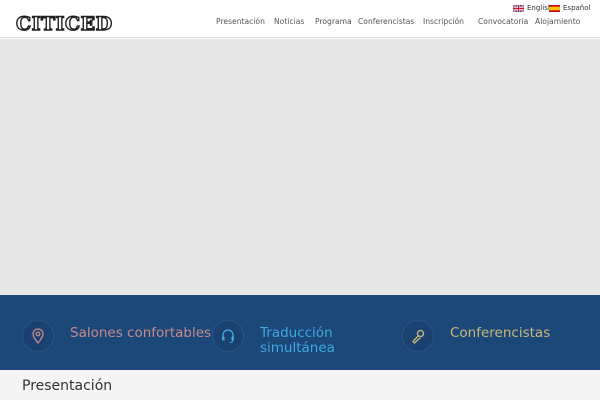 The height and width of the screenshot is (400, 600). What do you see at coordinates (577, 8) in the screenshot?
I see `language-spanish-label: Español` at bounding box center [577, 8].